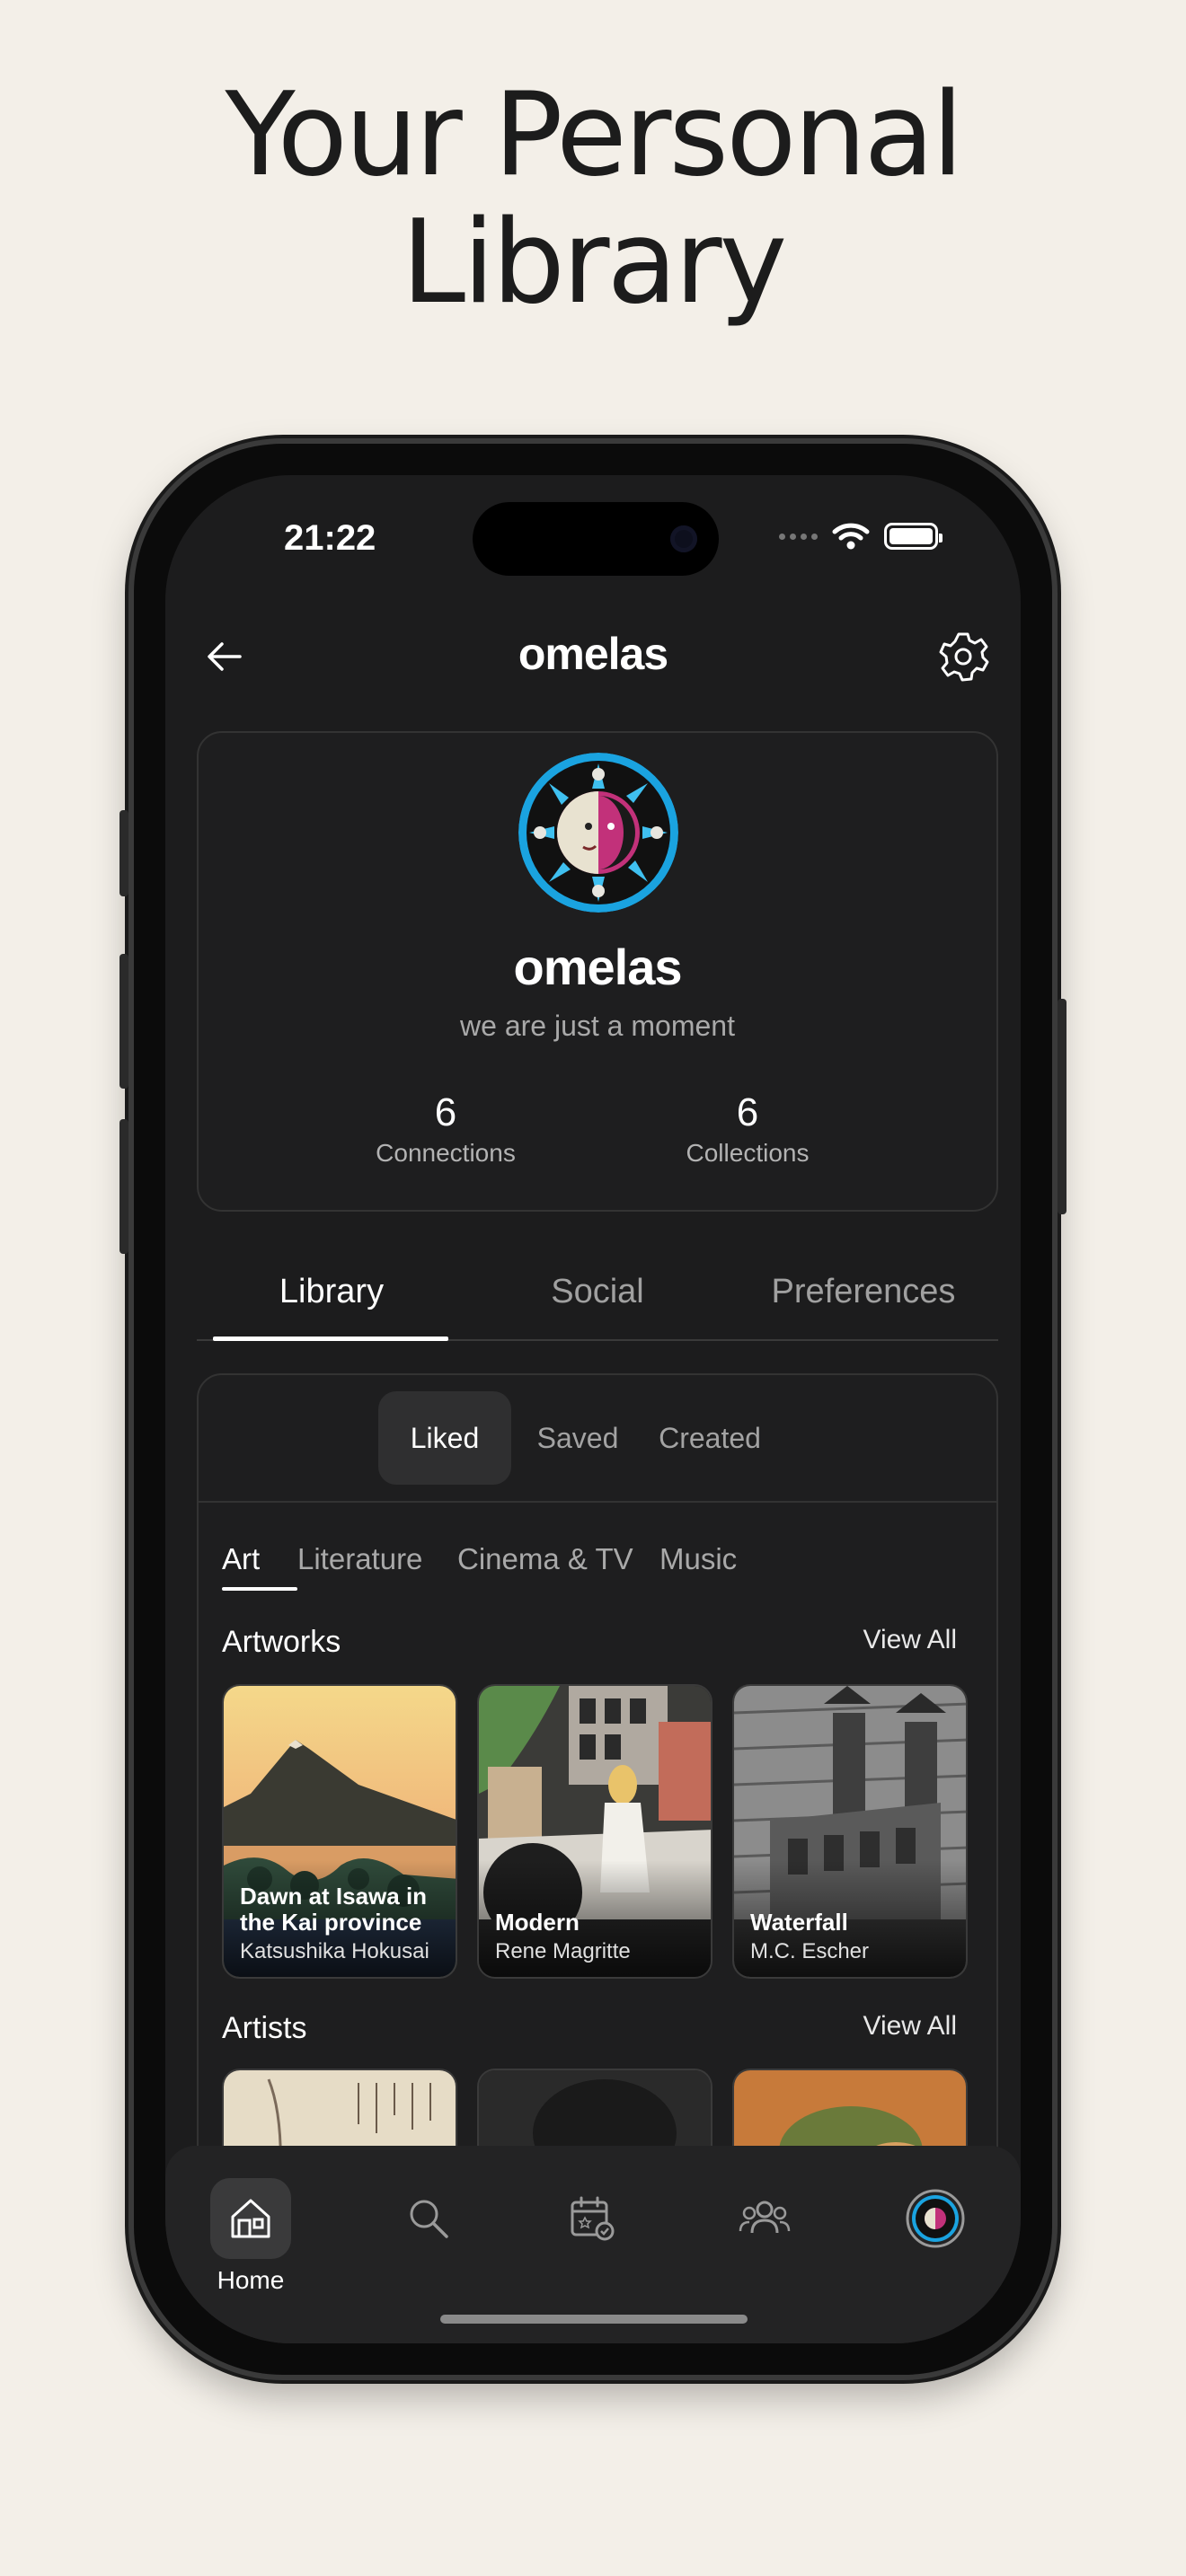 This screenshot has height=2576, width=1186. Describe the element at coordinates (913, 536) in the screenshot. I see `battery-icon` at that location.